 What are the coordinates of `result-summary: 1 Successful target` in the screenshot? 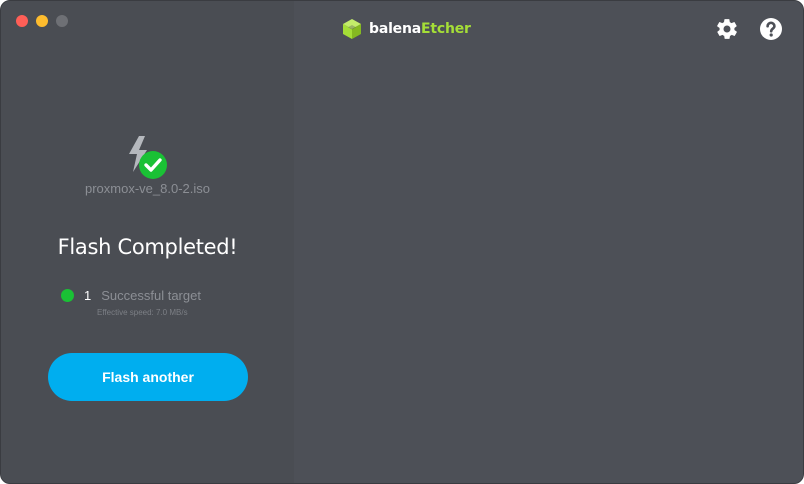 It's located at (131, 295).